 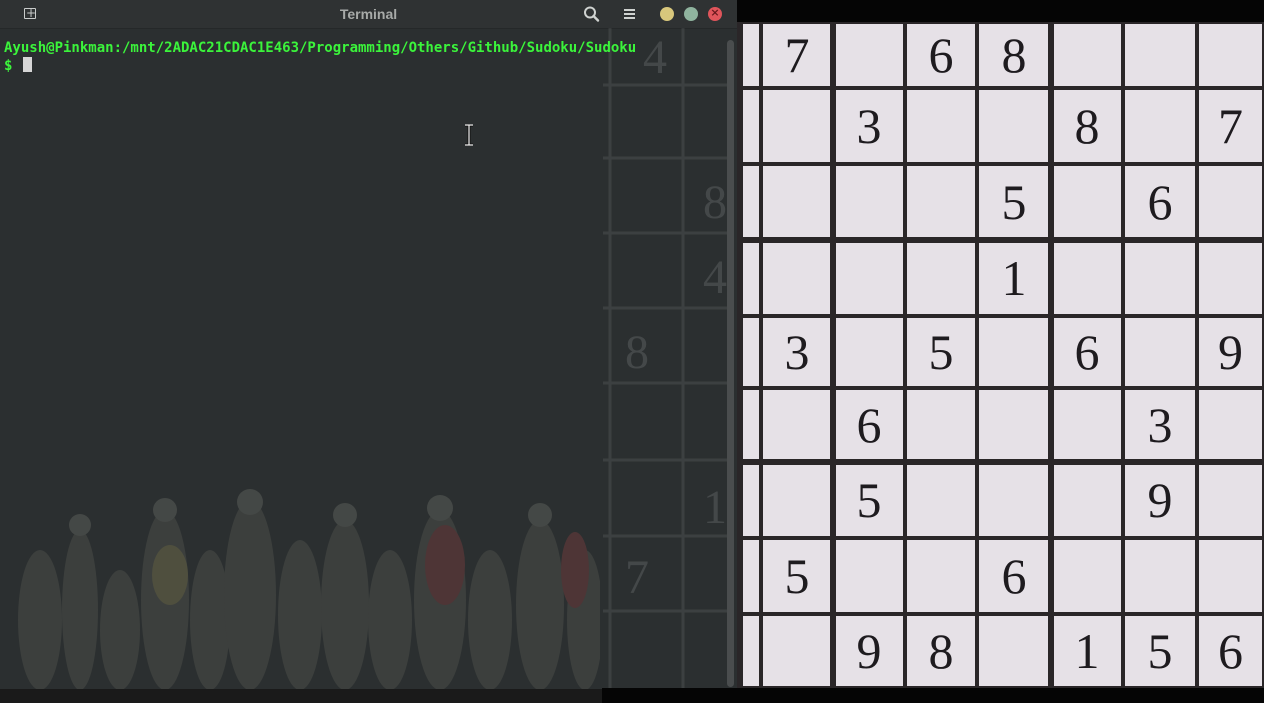 I want to click on minimize-button, so click(x=667, y=14).